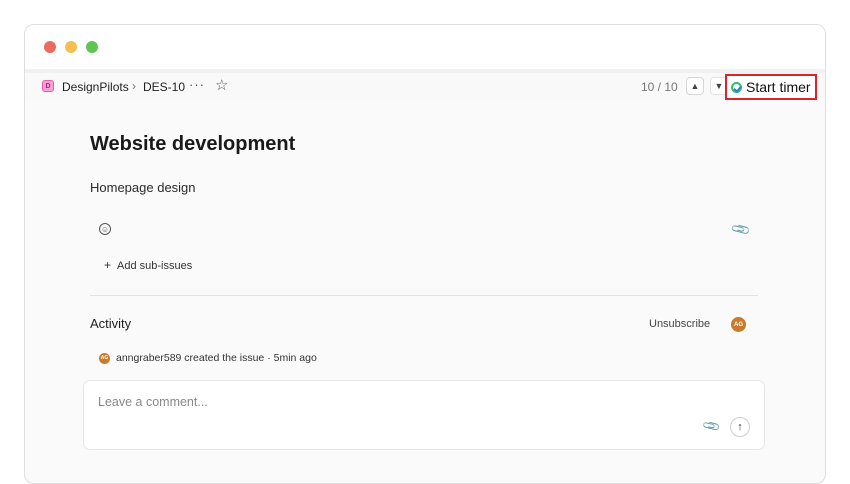 The image size is (850, 484). What do you see at coordinates (424, 295) in the screenshot?
I see `section-divider` at bounding box center [424, 295].